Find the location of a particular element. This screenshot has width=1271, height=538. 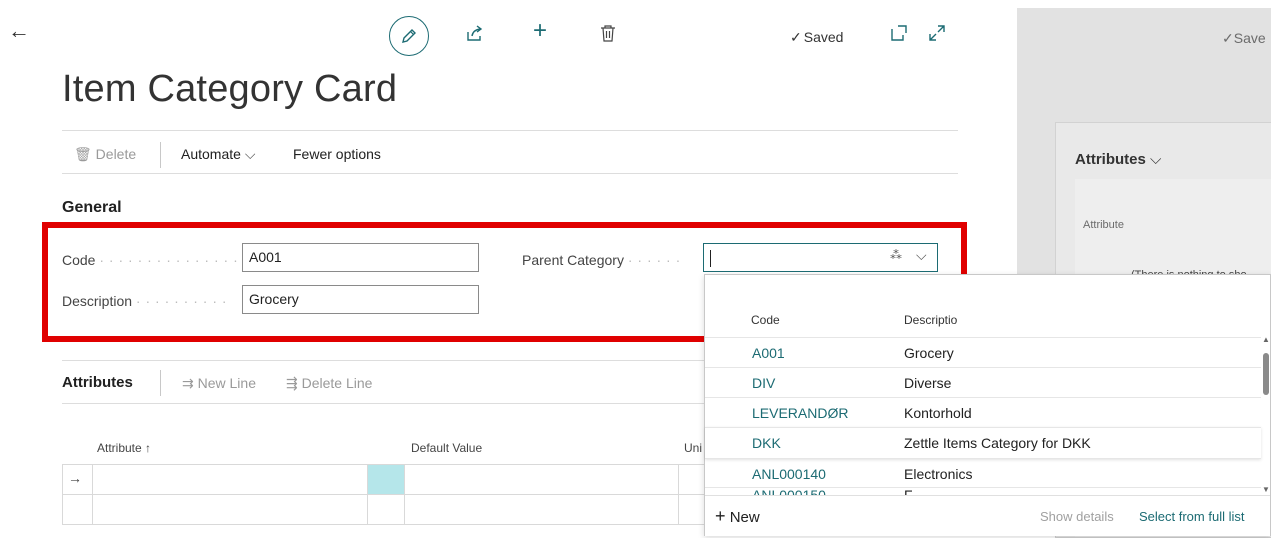

lookup-code: ANL000140 is located at coordinates (789, 474).